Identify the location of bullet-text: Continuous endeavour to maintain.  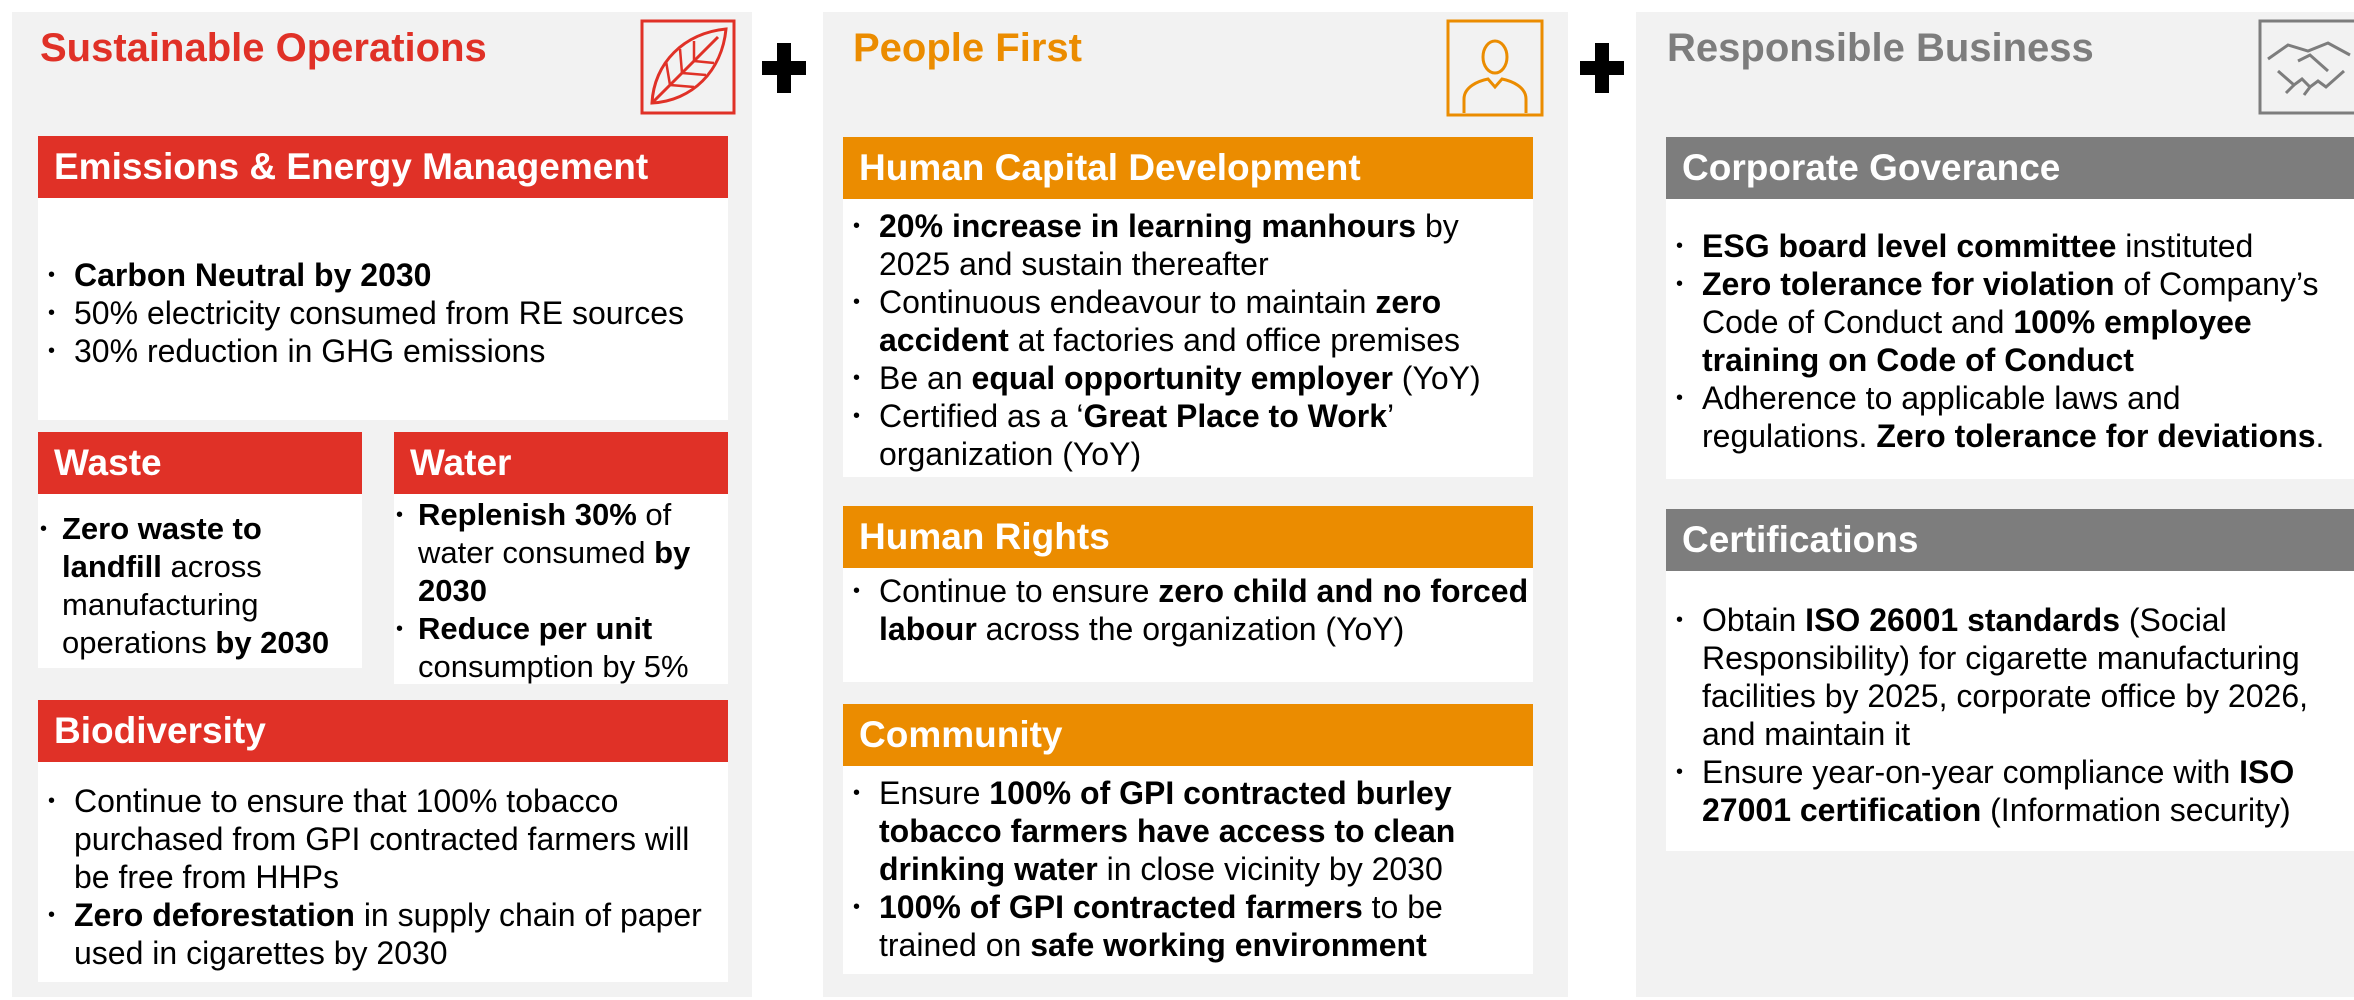
(1127, 302).